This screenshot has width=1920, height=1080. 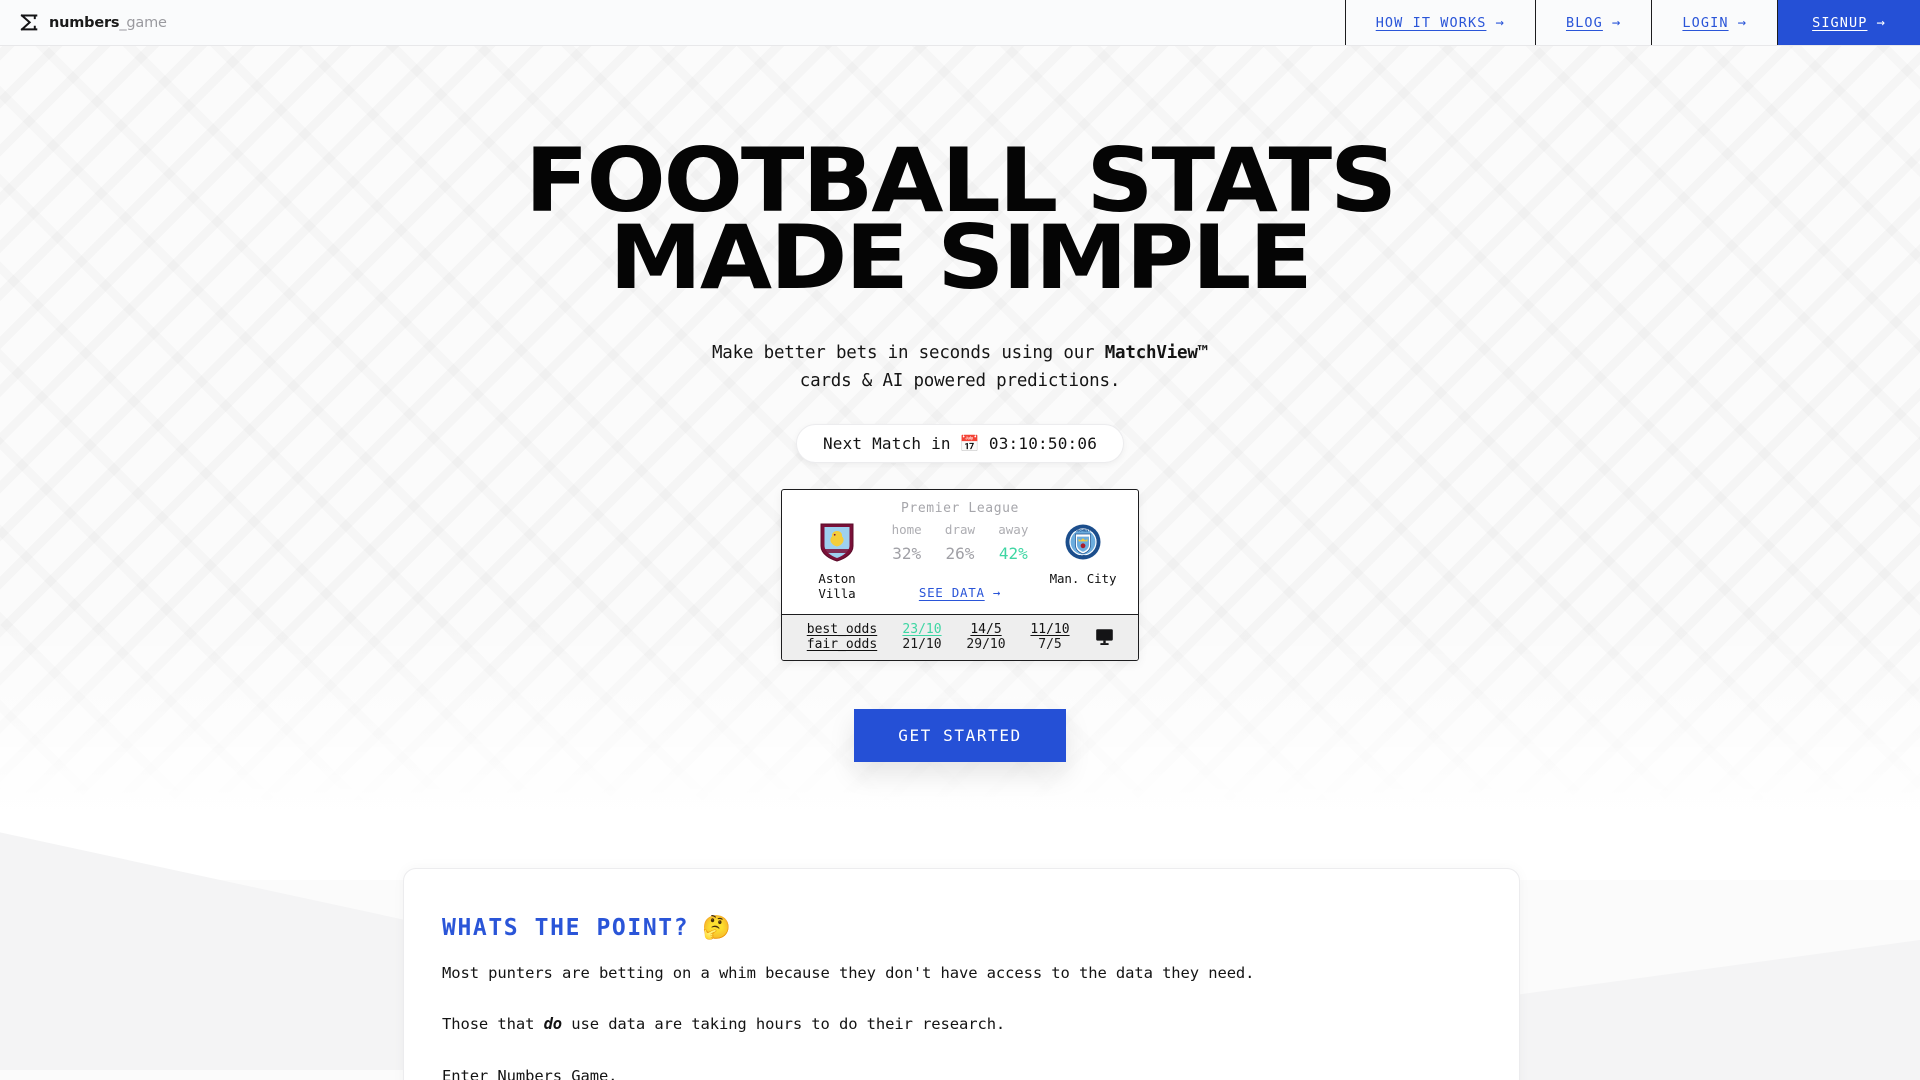 I want to click on outcome-draw-value: 26%, so click(x=960, y=553).